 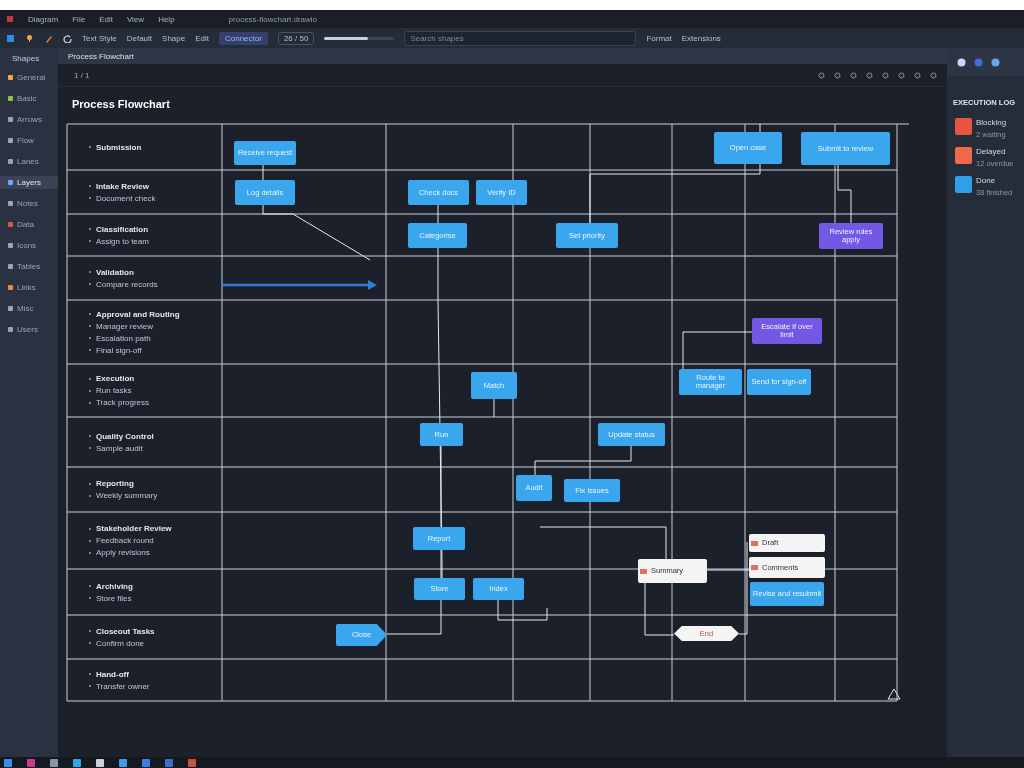 I want to click on lane-step: Run tasks, so click(x=155, y=390).